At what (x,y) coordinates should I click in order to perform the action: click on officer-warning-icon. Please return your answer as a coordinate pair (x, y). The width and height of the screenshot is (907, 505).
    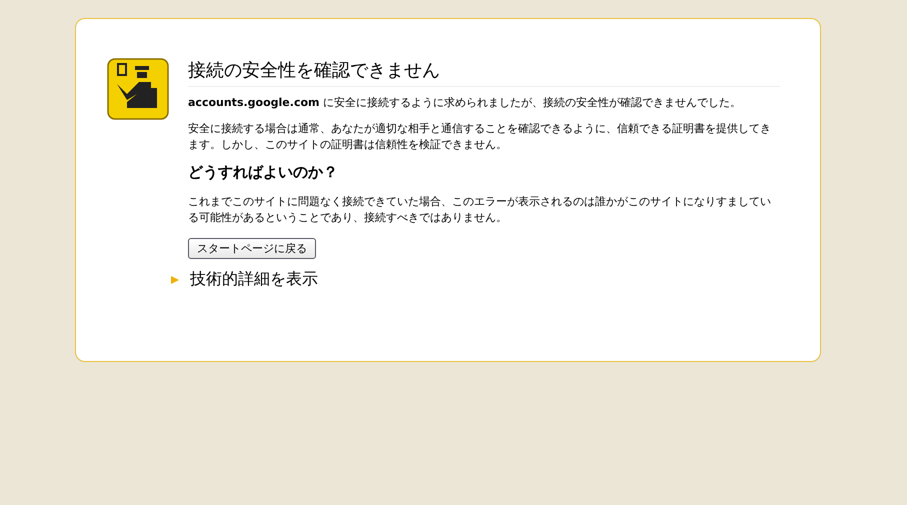
    Looking at the image, I should click on (138, 89).